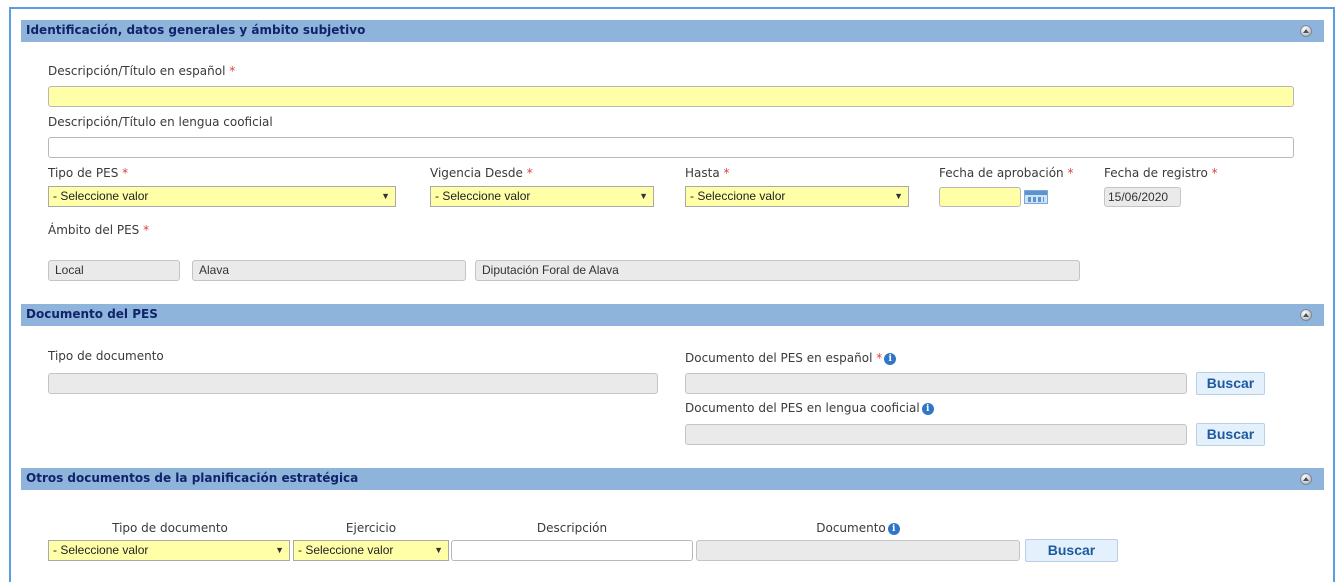 The height and width of the screenshot is (582, 1341). Describe the element at coordinates (936, 434) in the screenshot. I see `doc-cooficial-field` at that location.